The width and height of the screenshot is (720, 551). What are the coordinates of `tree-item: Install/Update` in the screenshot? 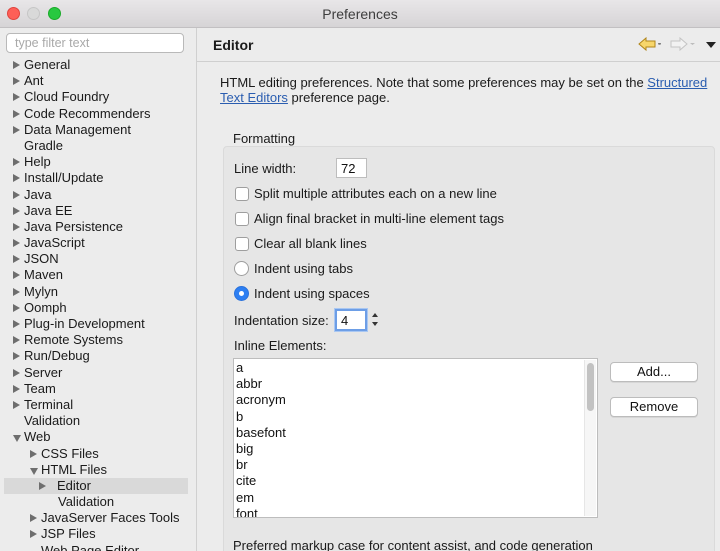 It's located at (98, 178).